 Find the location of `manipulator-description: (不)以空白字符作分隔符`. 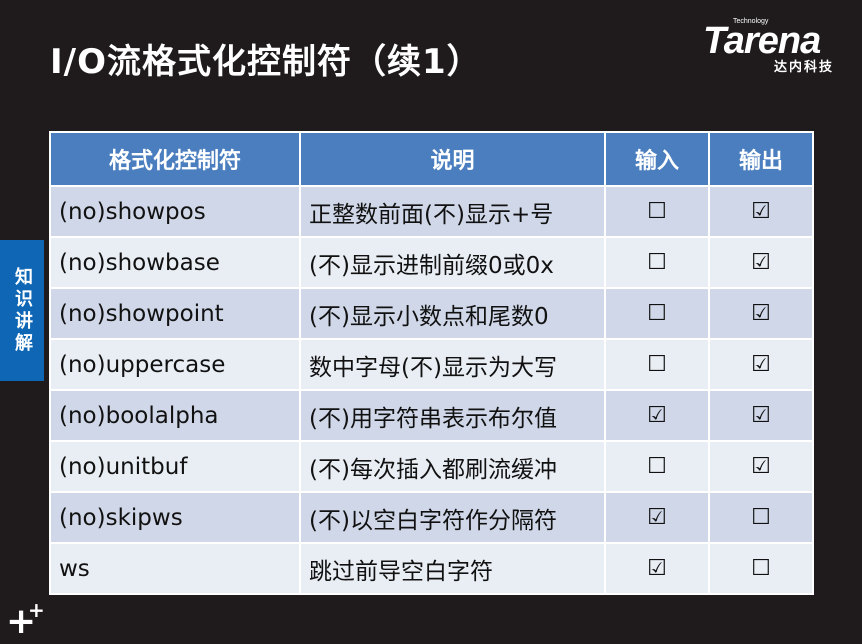

manipulator-description: (不)以空白字符作分隔符 is located at coordinates (452, 517).